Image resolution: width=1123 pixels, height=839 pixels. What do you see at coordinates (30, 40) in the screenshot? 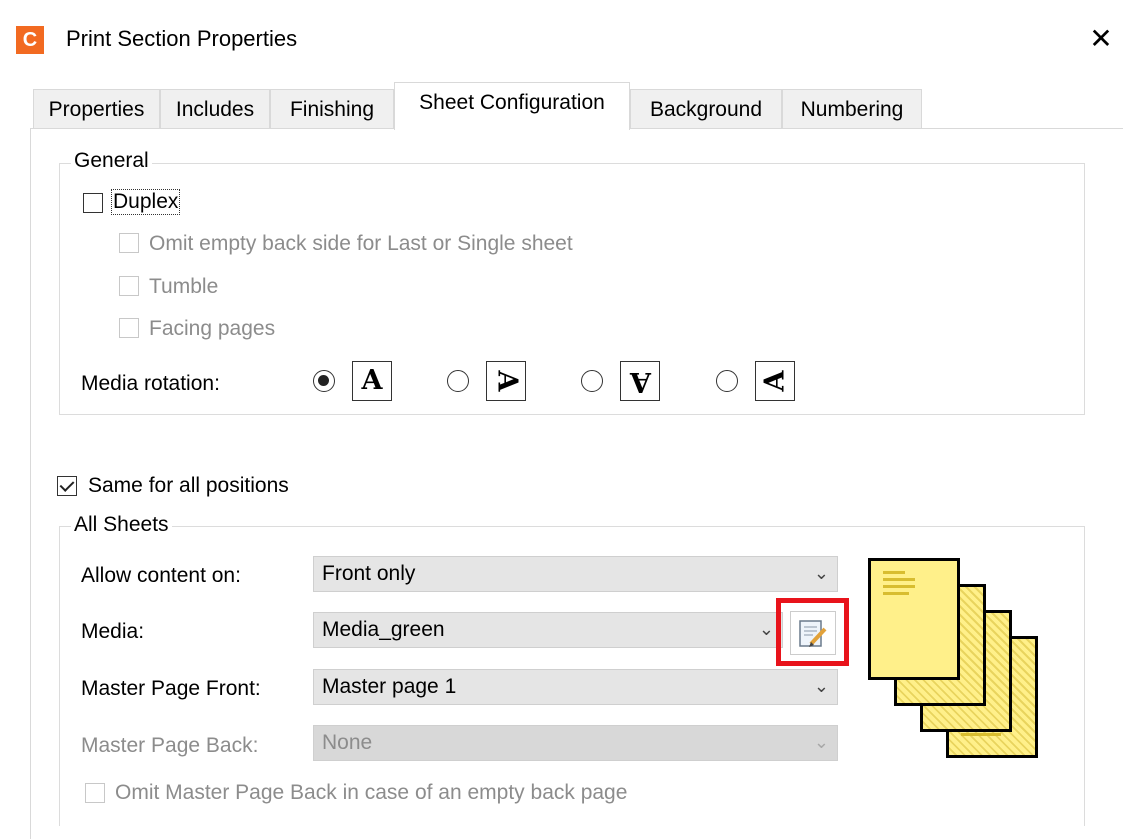
I see `app-logo-icon: C` at bounding box center [30, 40].